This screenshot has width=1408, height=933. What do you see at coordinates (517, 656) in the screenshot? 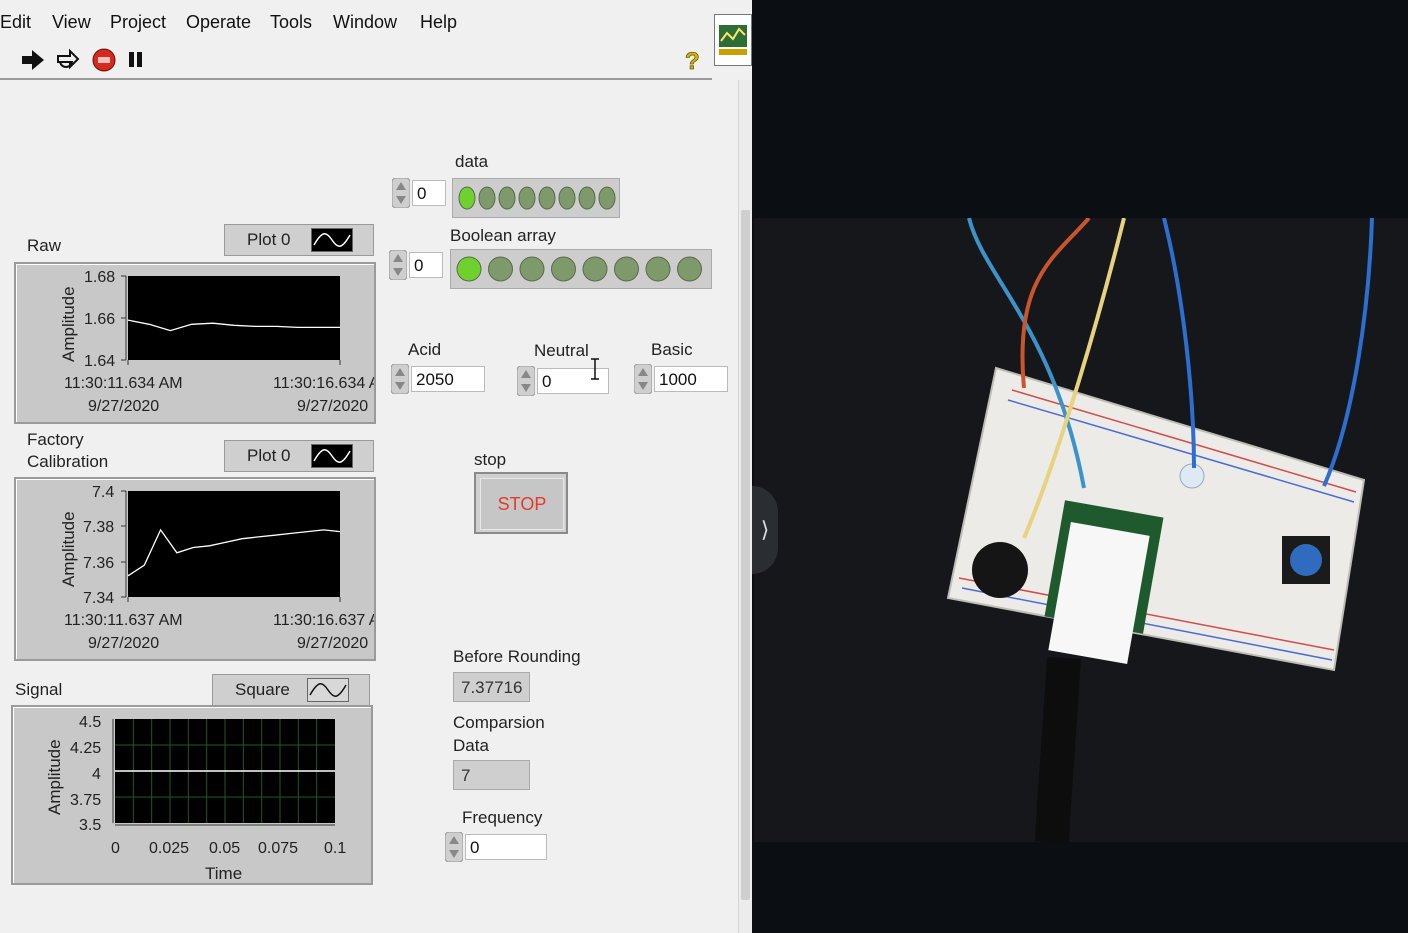
I see `before-rounding-label: Before Rounding` at bounding box center [517, 656].